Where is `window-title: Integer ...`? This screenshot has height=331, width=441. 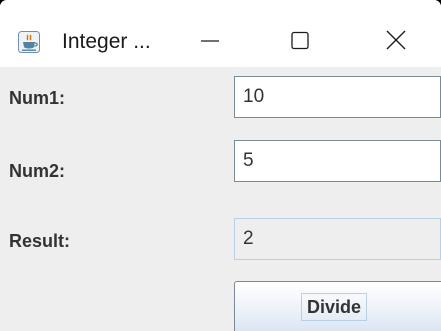 window-title: Integer ... is located at coordinates (106, 41).